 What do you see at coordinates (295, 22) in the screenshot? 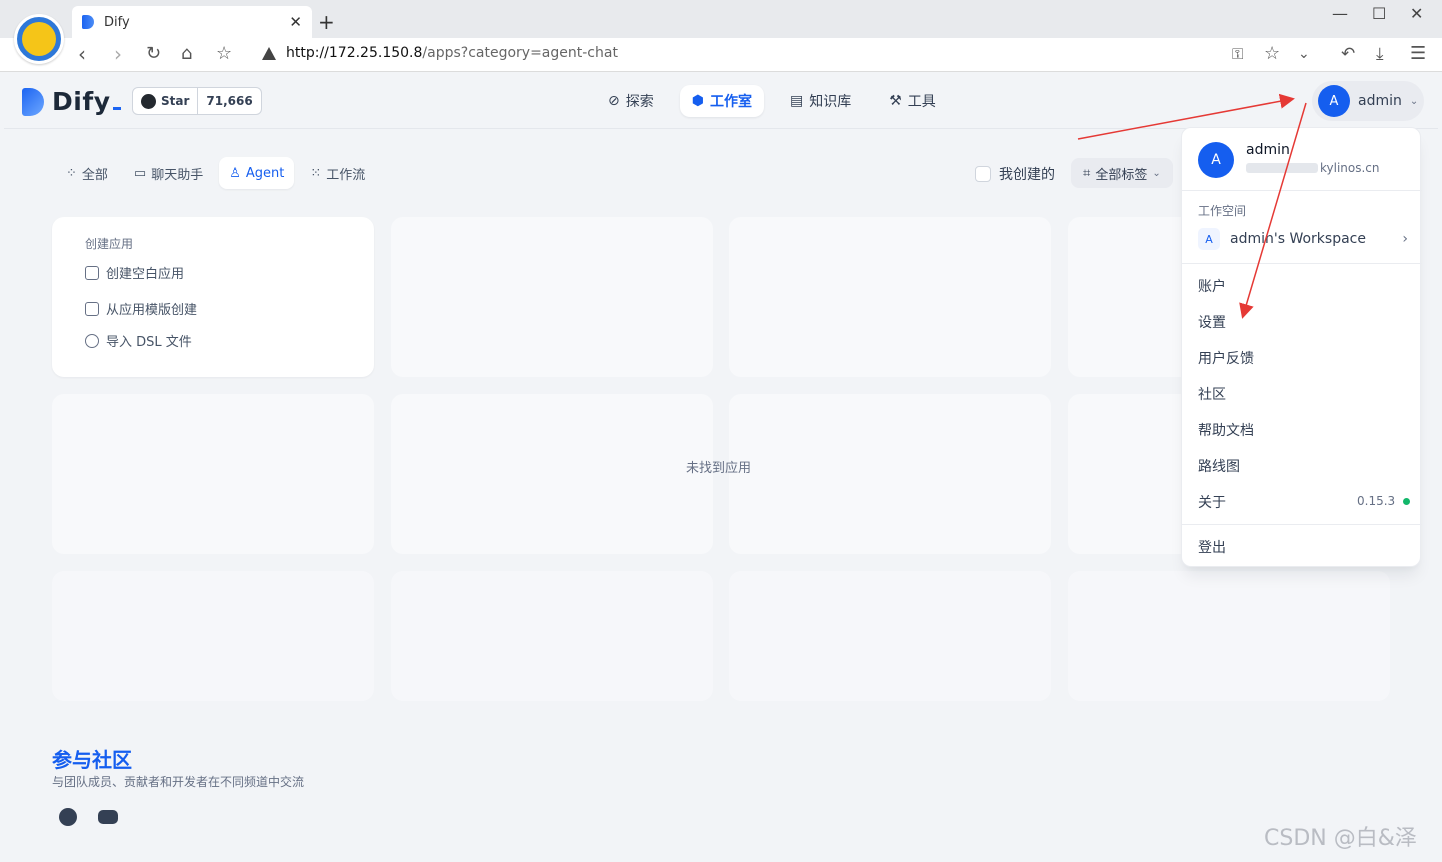
I see `tab-close-icon: ✕` at bounding box center [295, 22].